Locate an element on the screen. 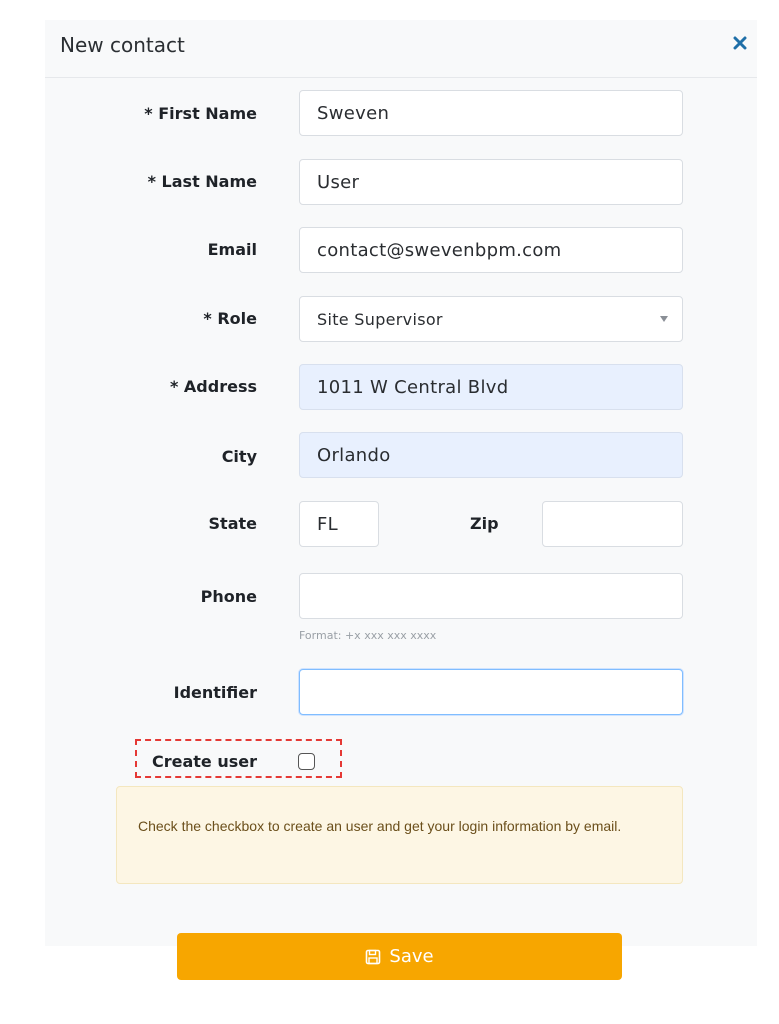 This screenshot has height=1024, width=779. save-button: Save is located at coordinates (399, 956).